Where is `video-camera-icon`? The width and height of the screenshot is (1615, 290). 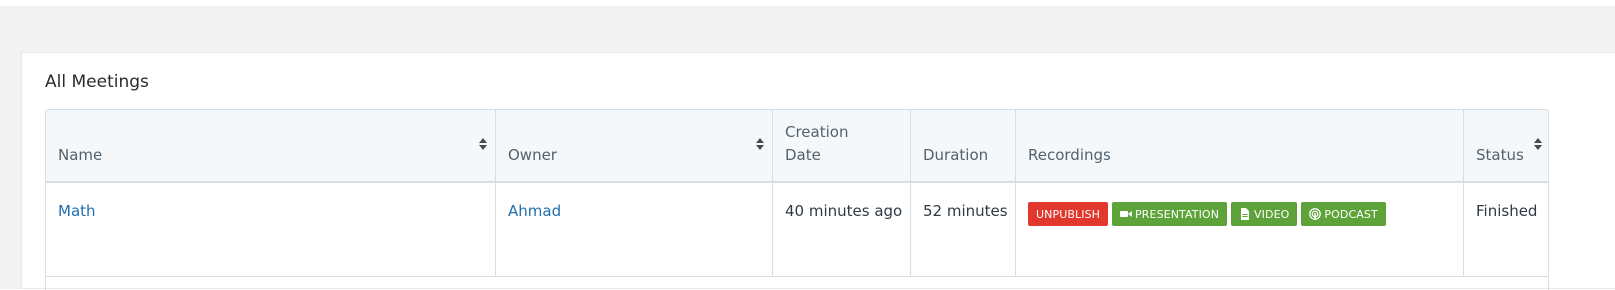
video-camera-icon is located at coordinates (1126, 214).